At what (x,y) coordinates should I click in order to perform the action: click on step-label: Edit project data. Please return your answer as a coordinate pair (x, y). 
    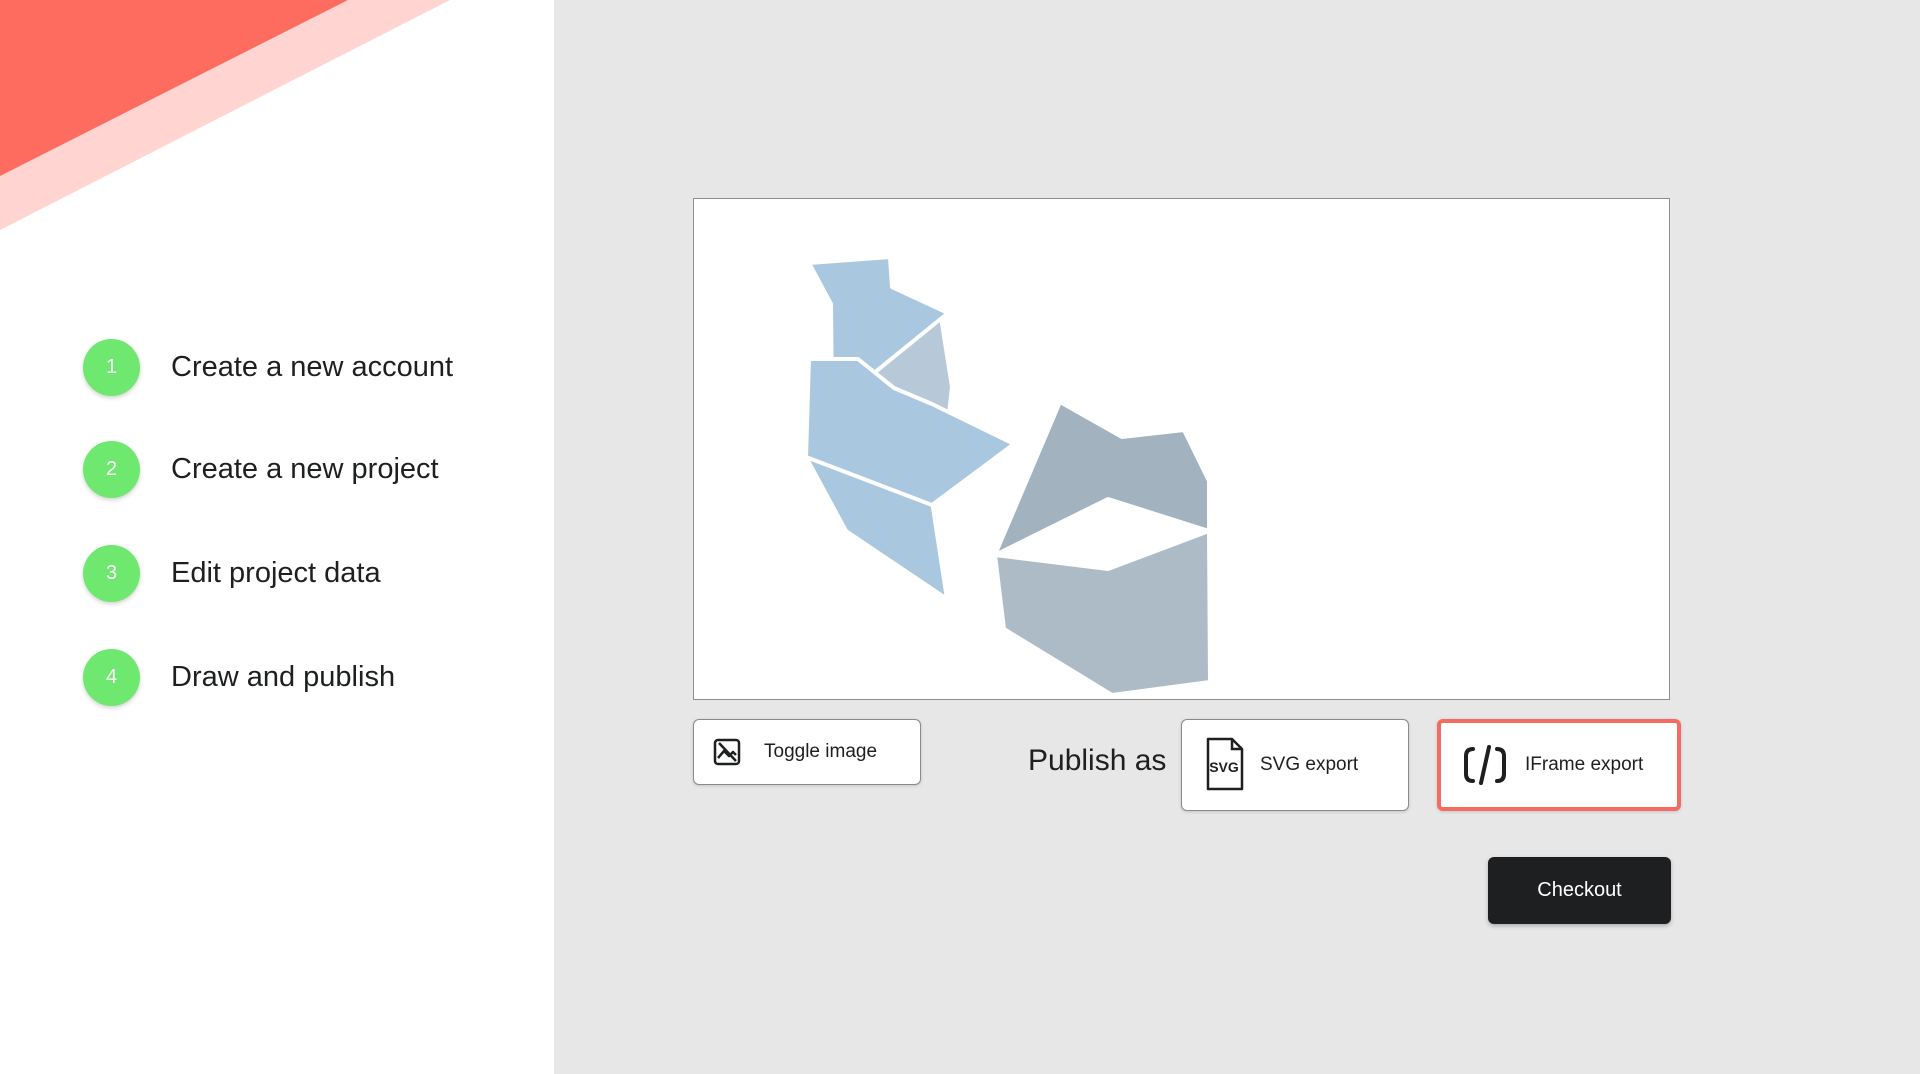
    Looking at the image, I should click on (276, 572).